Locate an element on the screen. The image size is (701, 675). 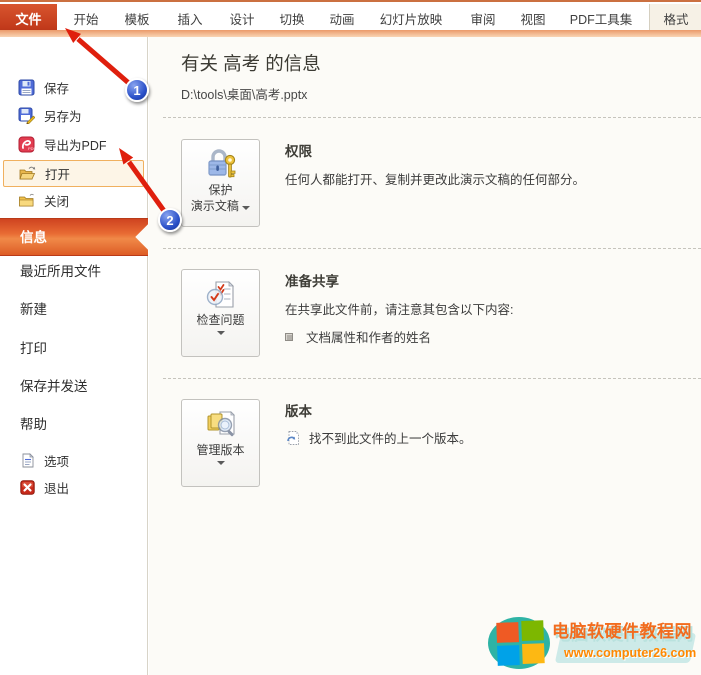
tab-design: 设计 is located at coordinates (241, 18).